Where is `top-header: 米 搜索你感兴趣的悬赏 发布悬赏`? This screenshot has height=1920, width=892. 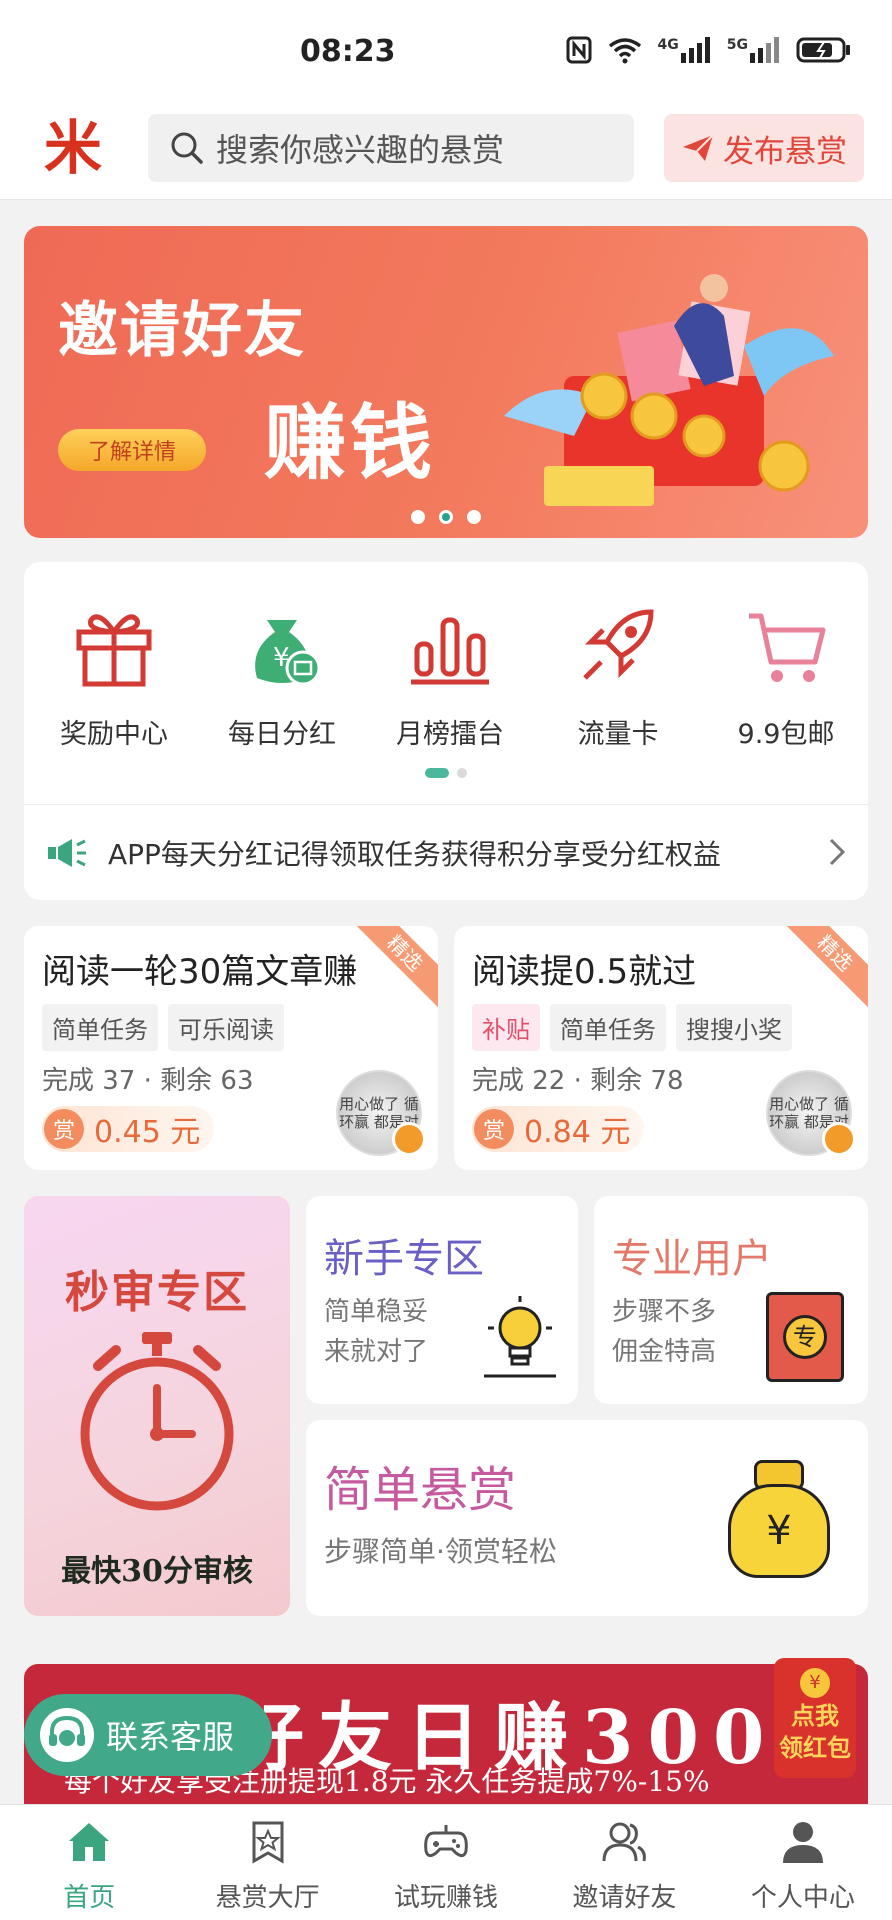 top-header: 米 搜索你感兴趣的悬赏 发布悬赏 is located at coordinates (446, 150).